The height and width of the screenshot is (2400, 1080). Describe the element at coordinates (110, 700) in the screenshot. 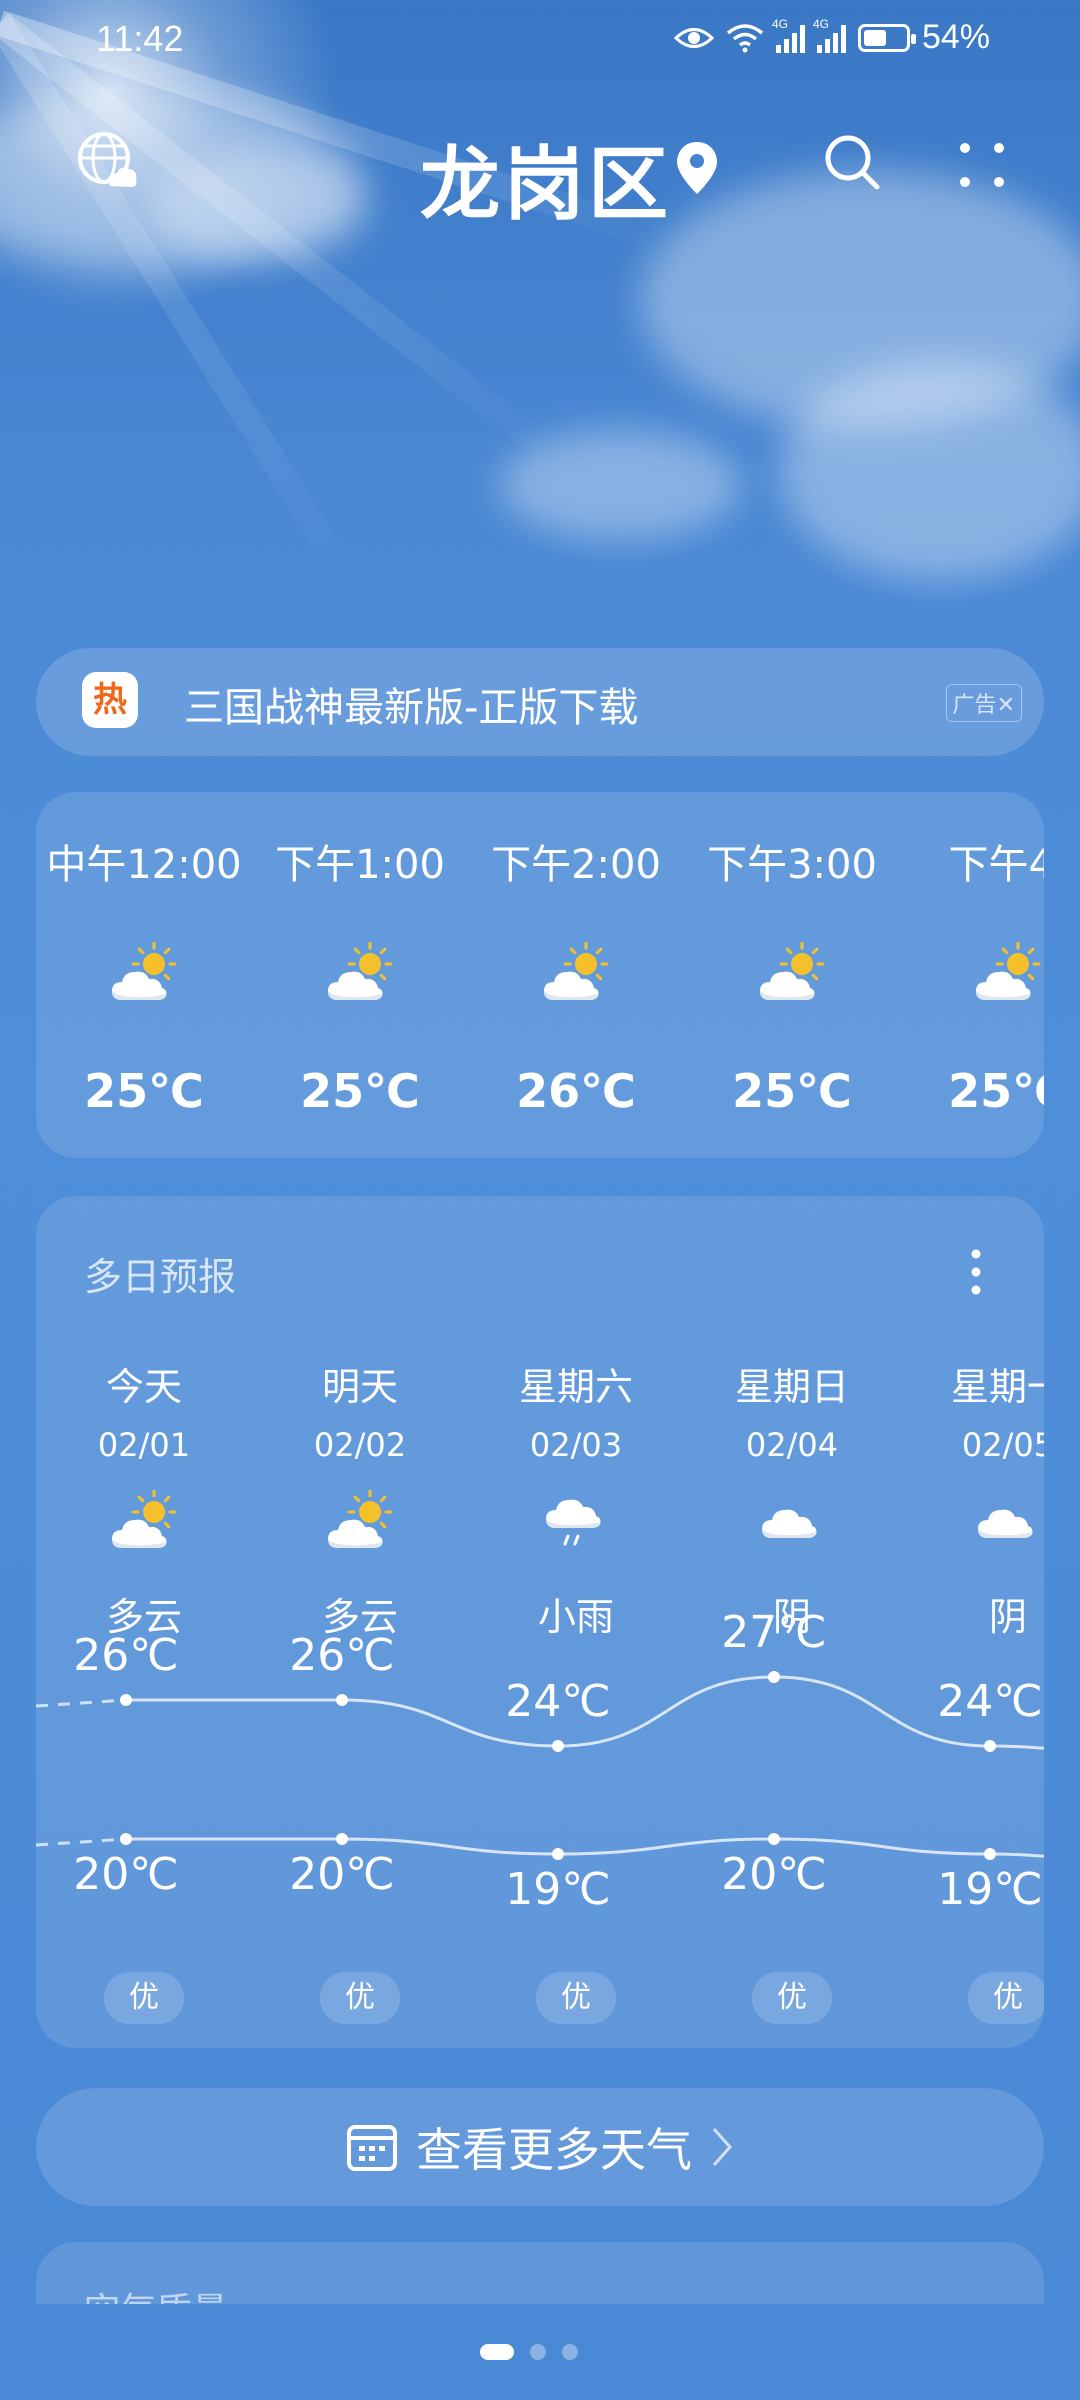

I see `ad-hot-icon: 热` at that location.